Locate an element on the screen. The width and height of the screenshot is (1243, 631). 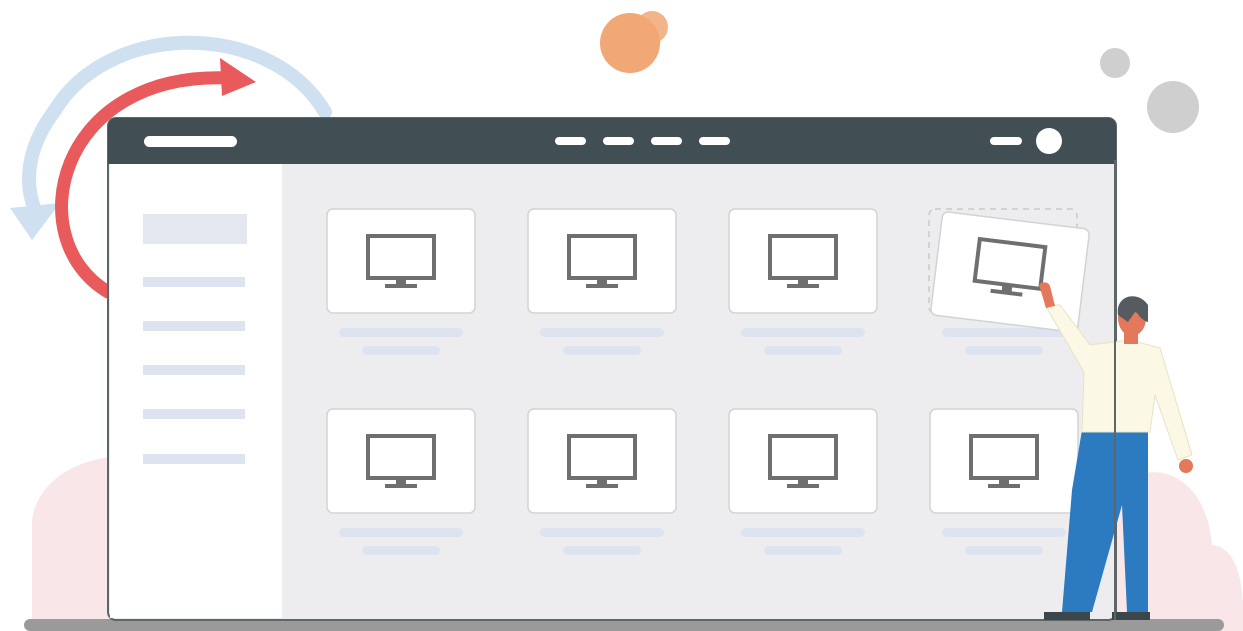
gray-circle-large is located at coordinates (1173, 107).